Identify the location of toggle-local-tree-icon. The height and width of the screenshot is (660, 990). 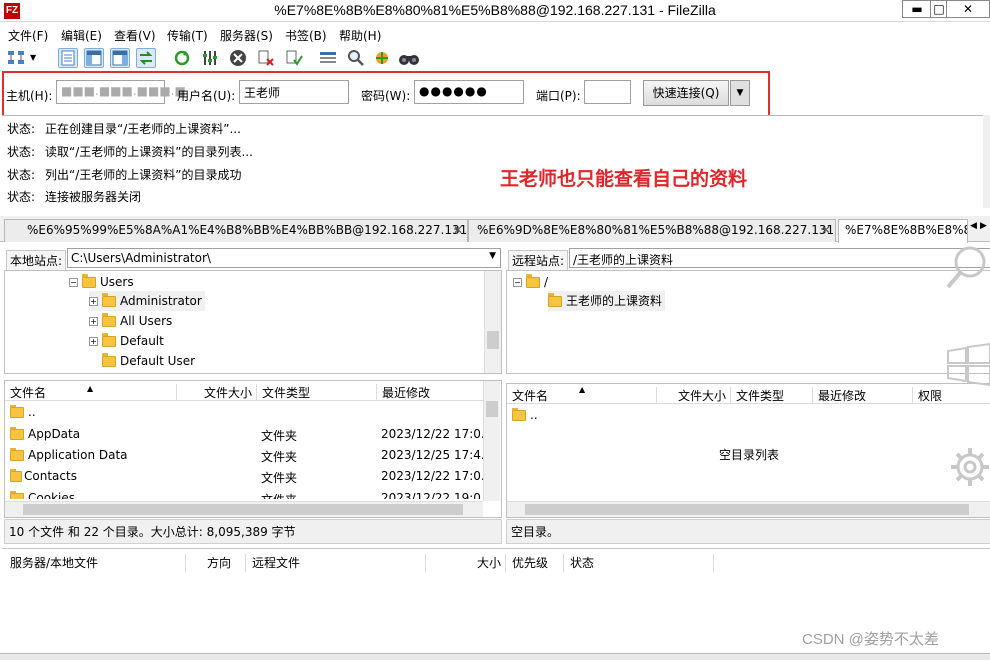
(94, 58).